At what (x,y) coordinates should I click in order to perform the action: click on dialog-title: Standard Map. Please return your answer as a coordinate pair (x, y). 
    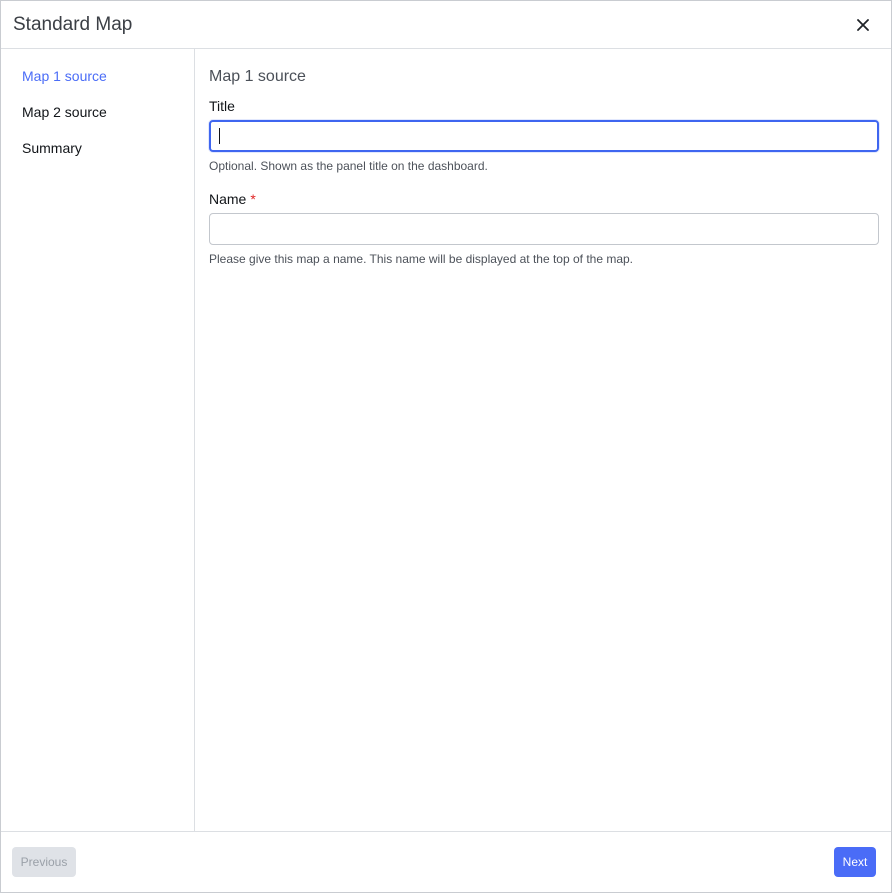
    Looking at the image, I should click on (73, 24).